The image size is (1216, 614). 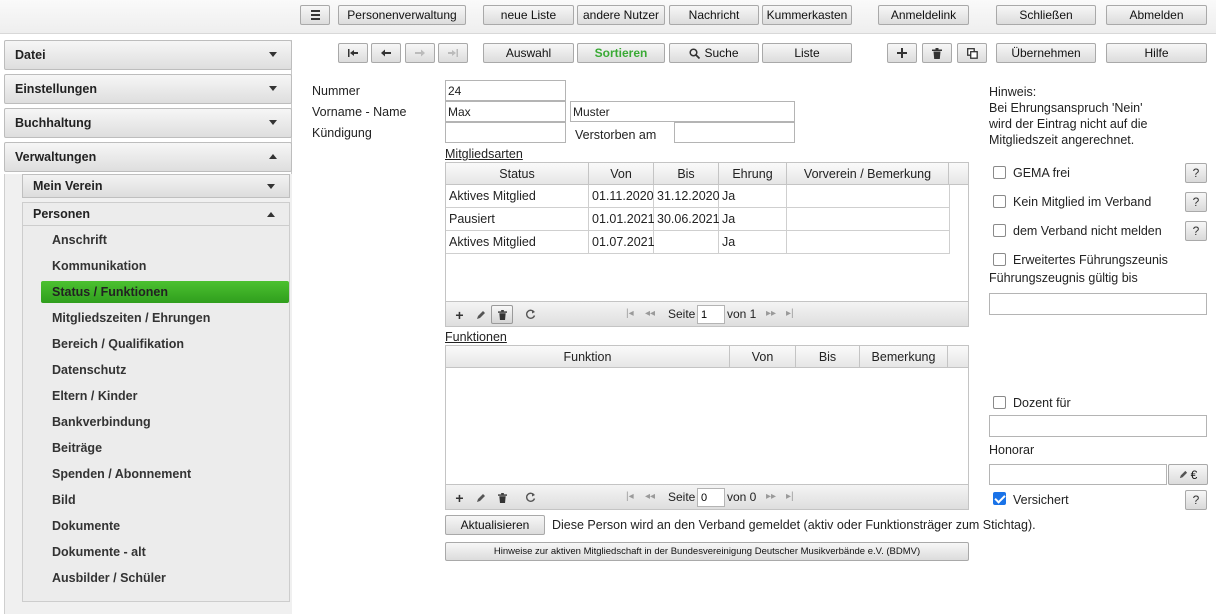 What do you see at coordinates (1188, 474) in the screenshot?
I see `honorar-edit-button: €` at bounding box center [1188, 474].